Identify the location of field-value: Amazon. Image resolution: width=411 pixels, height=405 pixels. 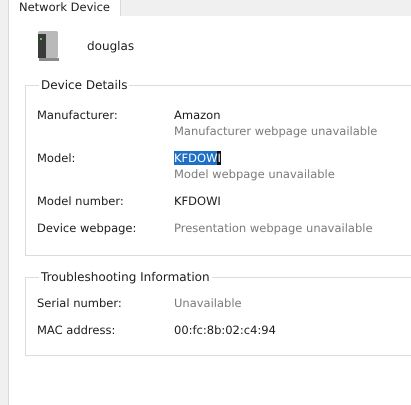
(197, 115).